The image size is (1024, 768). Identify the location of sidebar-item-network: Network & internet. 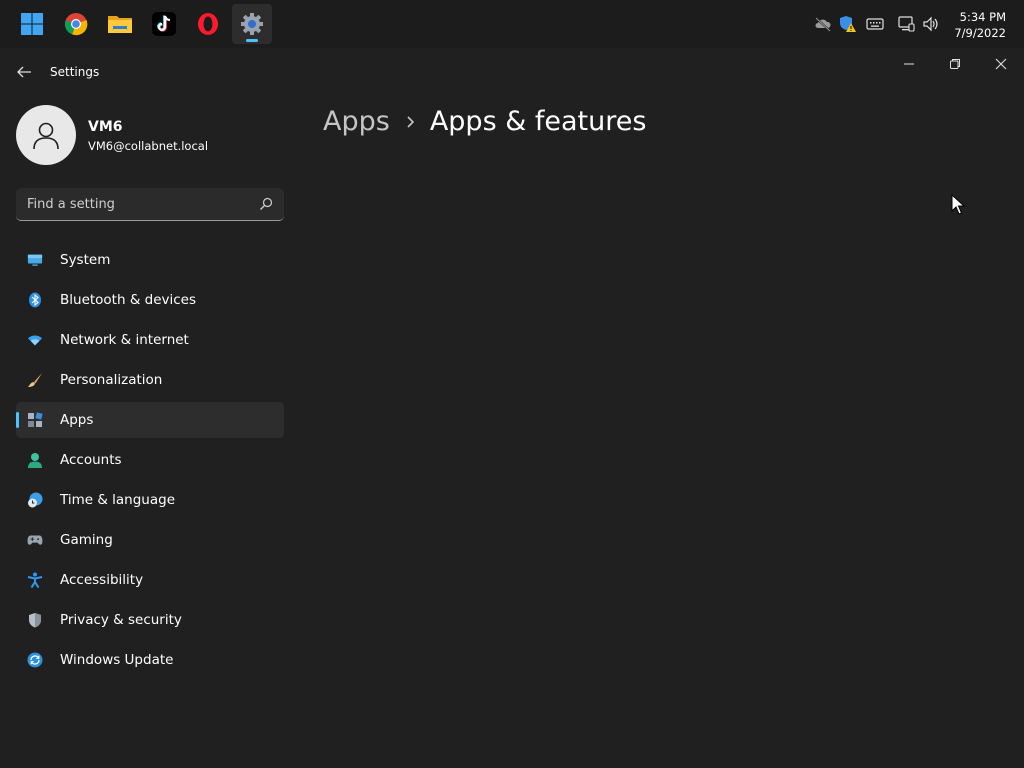
(150, 340).